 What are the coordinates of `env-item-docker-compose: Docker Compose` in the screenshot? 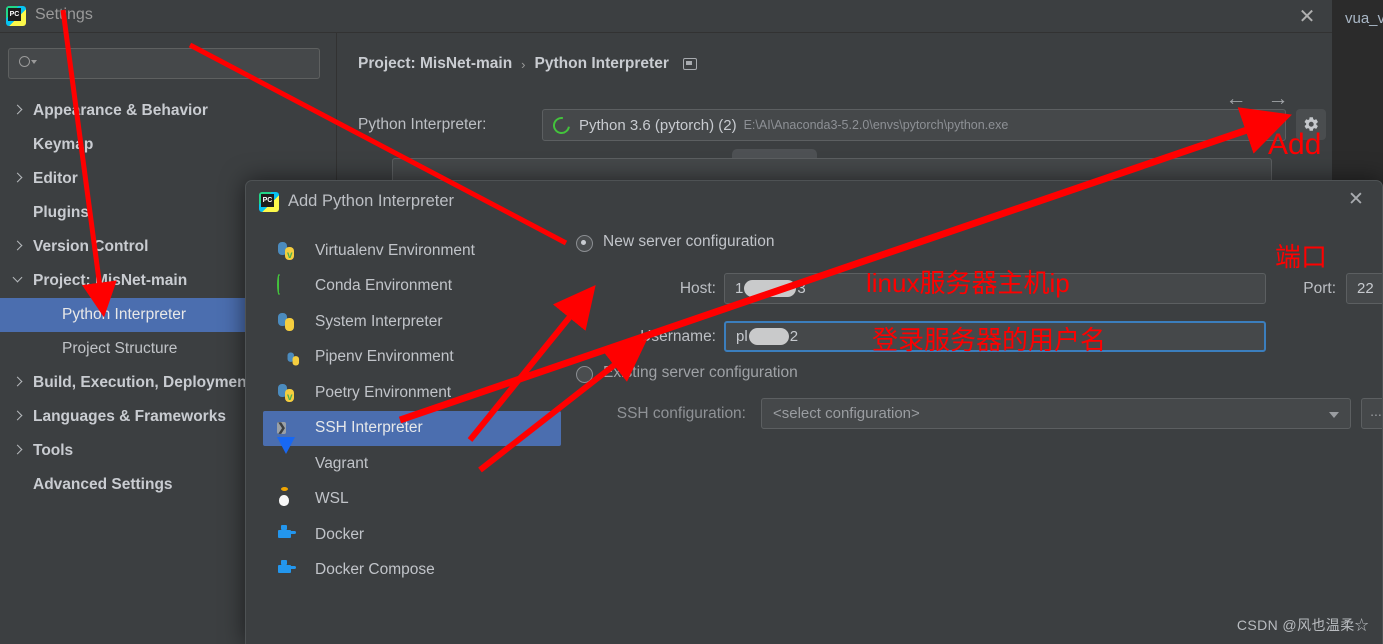 It's located at (412, 571).